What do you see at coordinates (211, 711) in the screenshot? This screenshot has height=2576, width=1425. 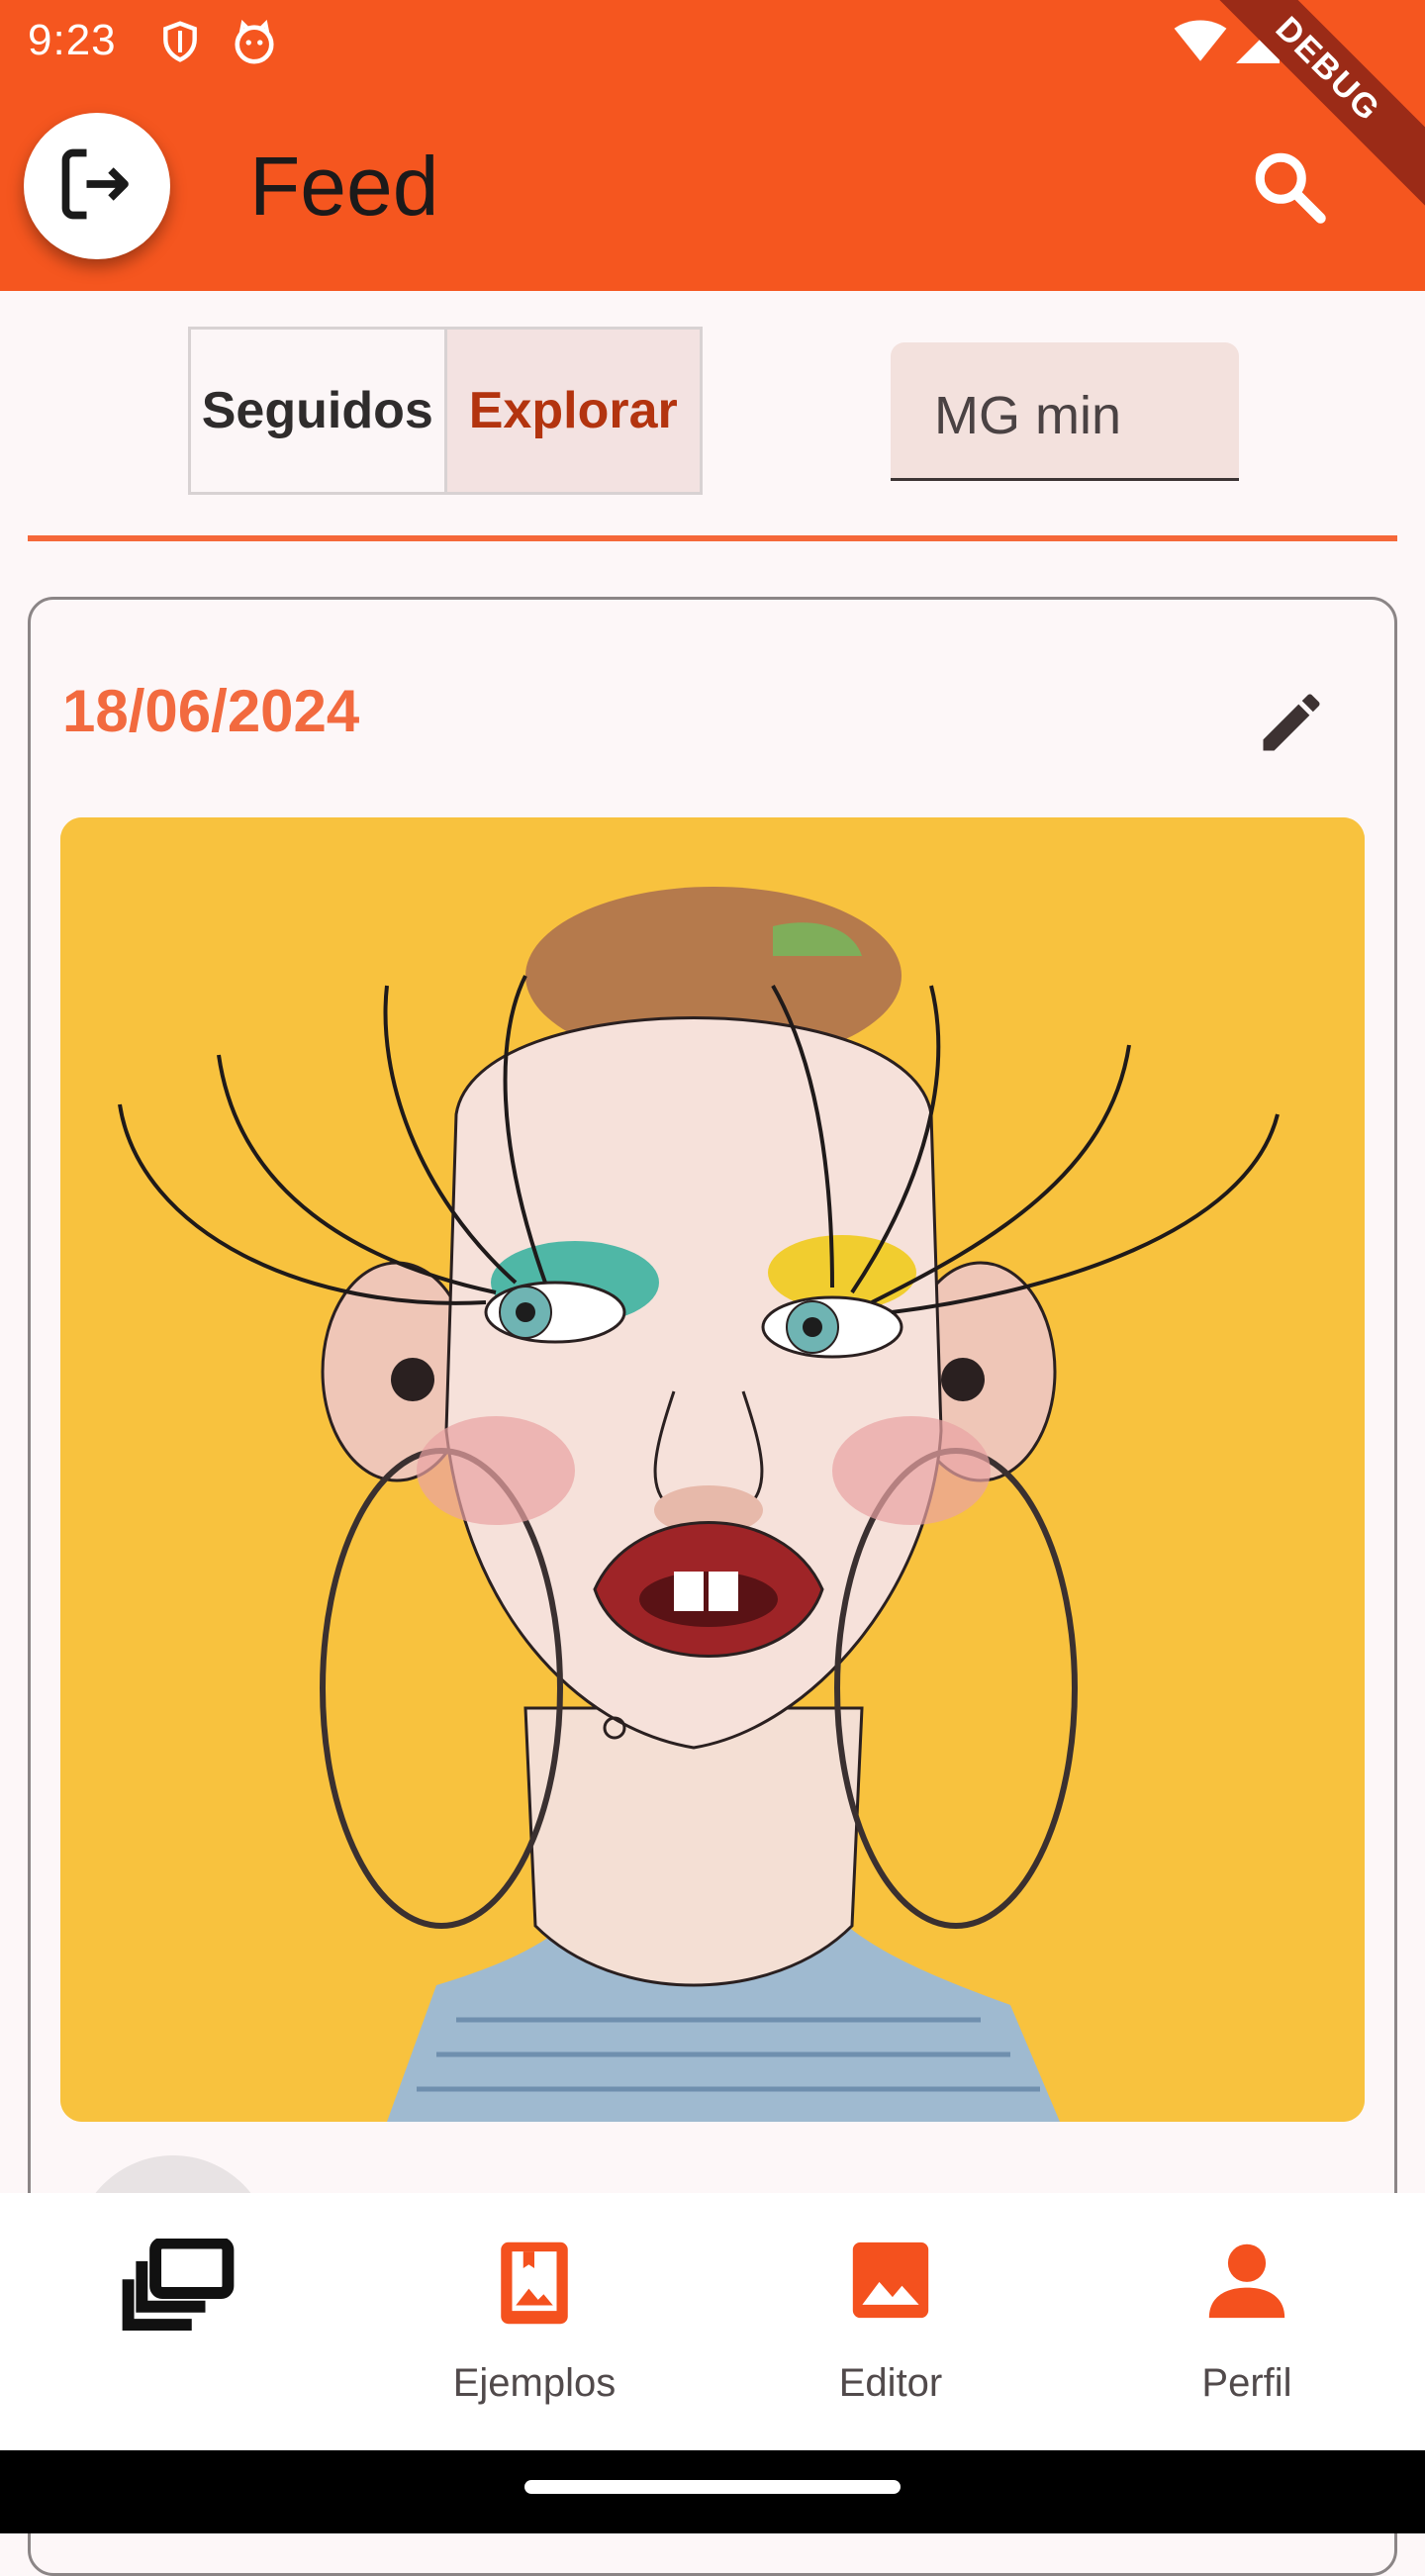 I see `post-date: 18/06/2024` at bounding box center [211, 711].